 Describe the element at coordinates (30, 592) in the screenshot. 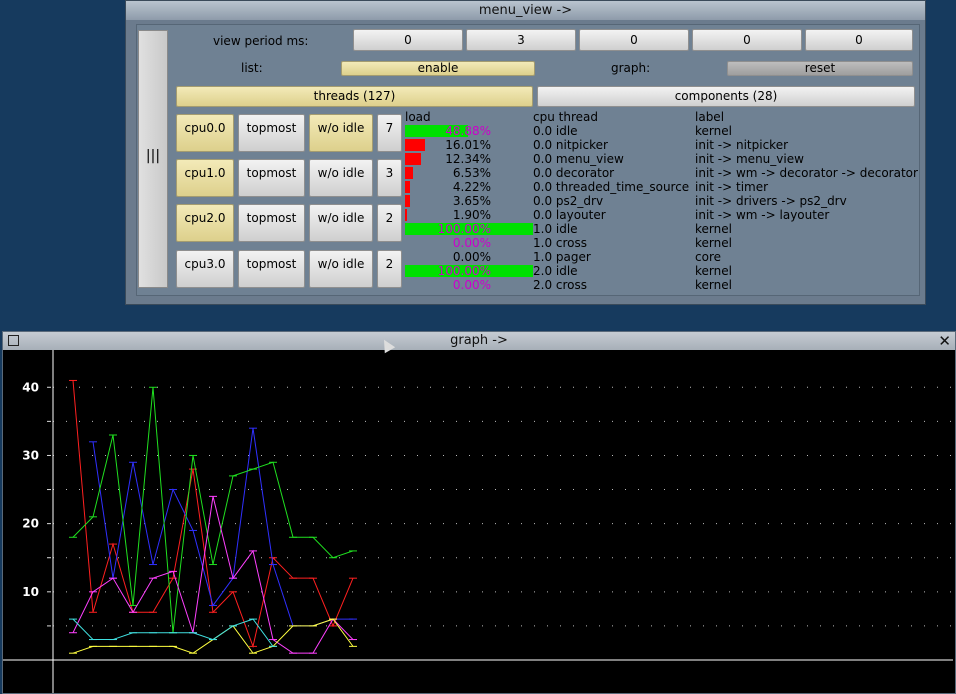

I see `y-tick-label: 10` at that location.